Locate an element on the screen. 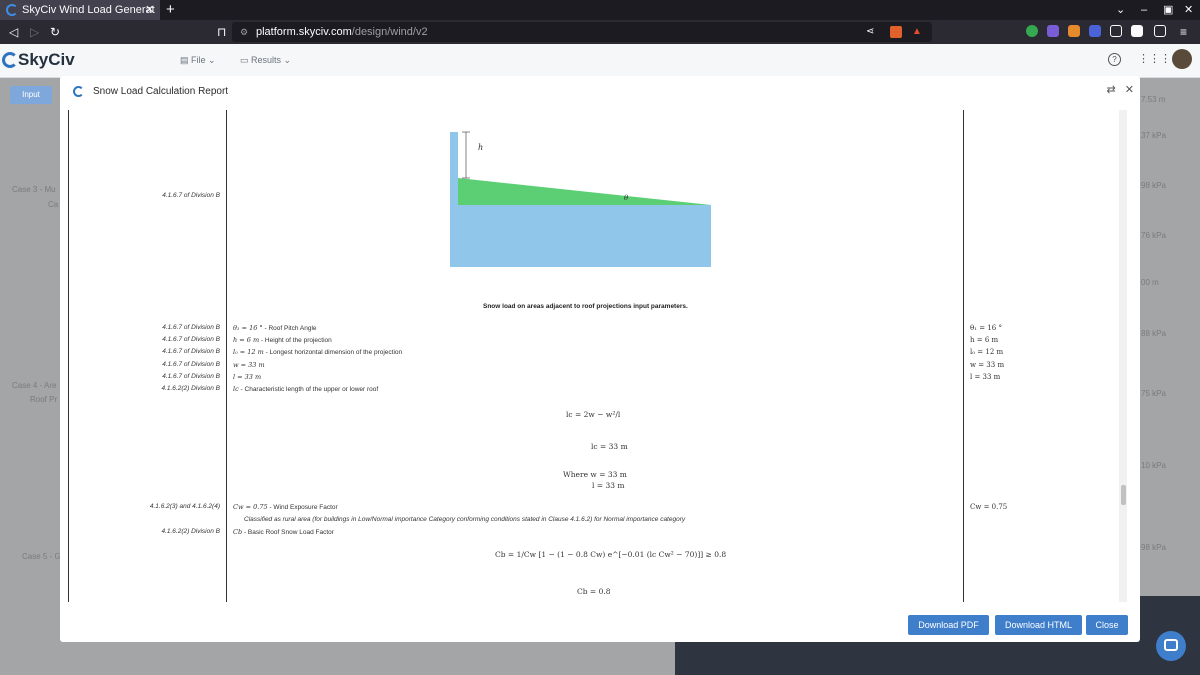  chat-button is located at coordinates (1171, 646).